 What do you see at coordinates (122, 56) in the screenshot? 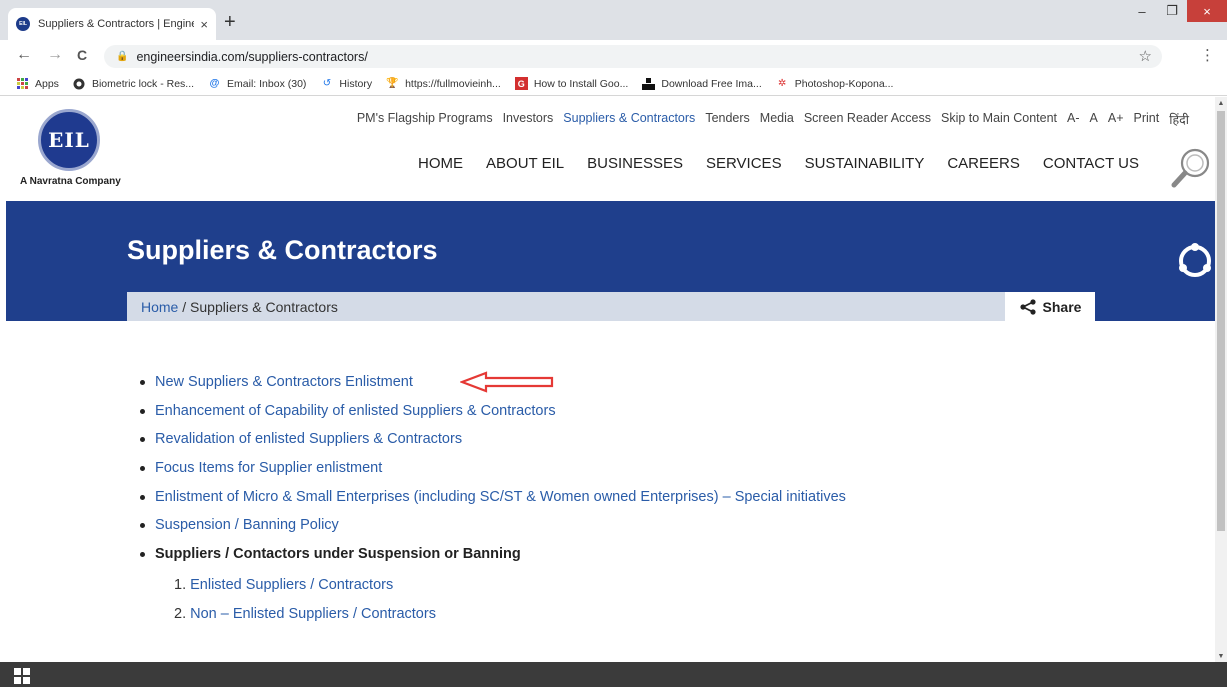
I see `lock-icon: 🔒` at bounding box center [122, 56].